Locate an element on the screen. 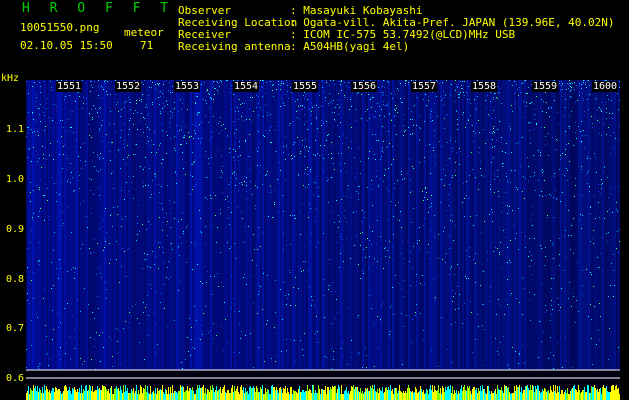  y-tick-label: 1.1 is located at coordinates (14, 129).